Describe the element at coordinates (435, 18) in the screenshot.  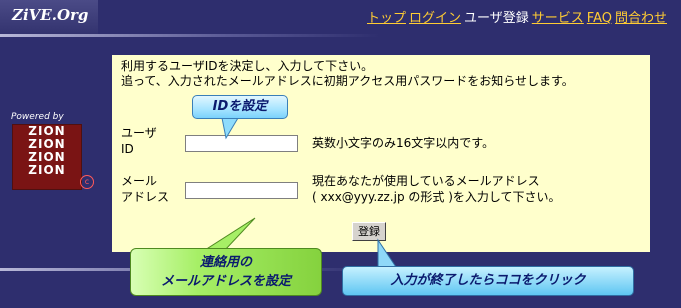
I see `nav-link-login: ログイン` at that location.